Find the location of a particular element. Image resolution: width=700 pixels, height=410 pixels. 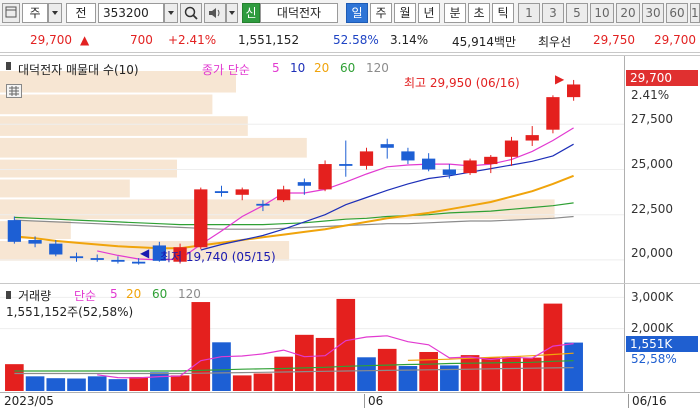

search-icon is located at coordinates (191, 13).